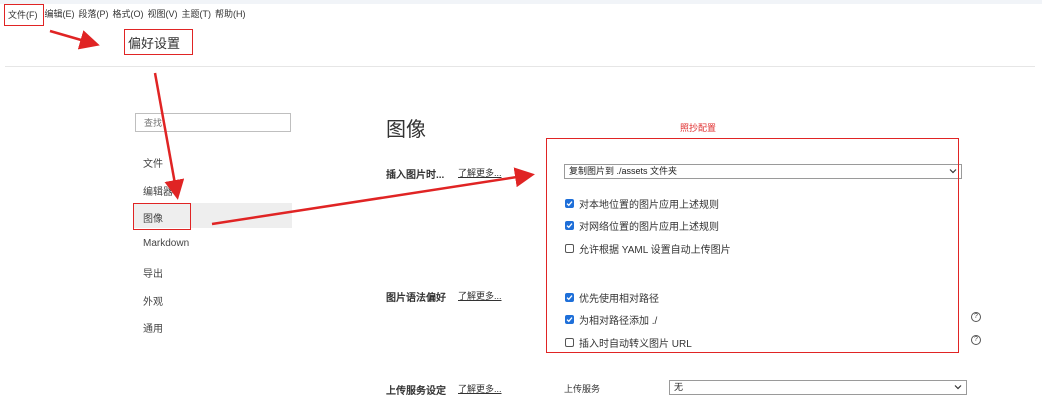  What do you see at coordinates (373, 196) in the screenshot?
I see `arrow-image-to-settings` at bounding box center [373, 196].